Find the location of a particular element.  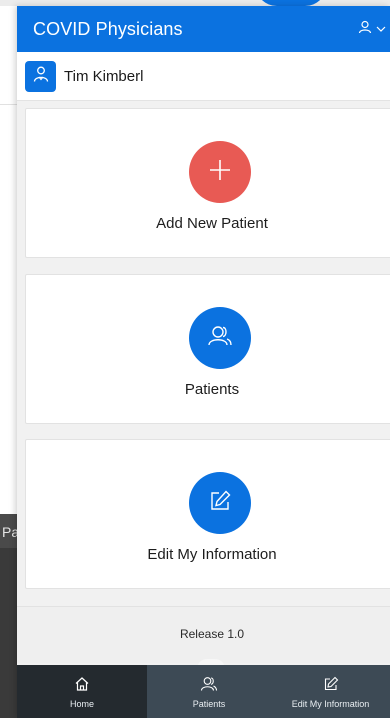

user-bar: Tim Kimberl is located at coordinates (203, 76).